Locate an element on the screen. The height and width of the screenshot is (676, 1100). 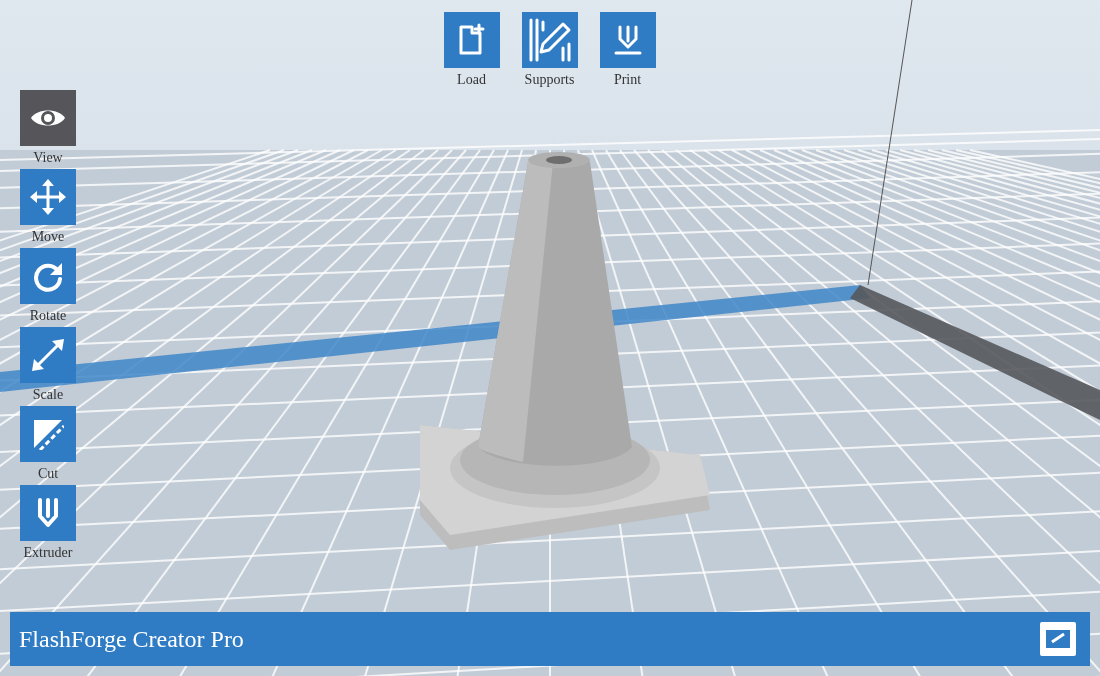
printer-name: FlashForge Creator Pro is located at coordinates (131, 639).